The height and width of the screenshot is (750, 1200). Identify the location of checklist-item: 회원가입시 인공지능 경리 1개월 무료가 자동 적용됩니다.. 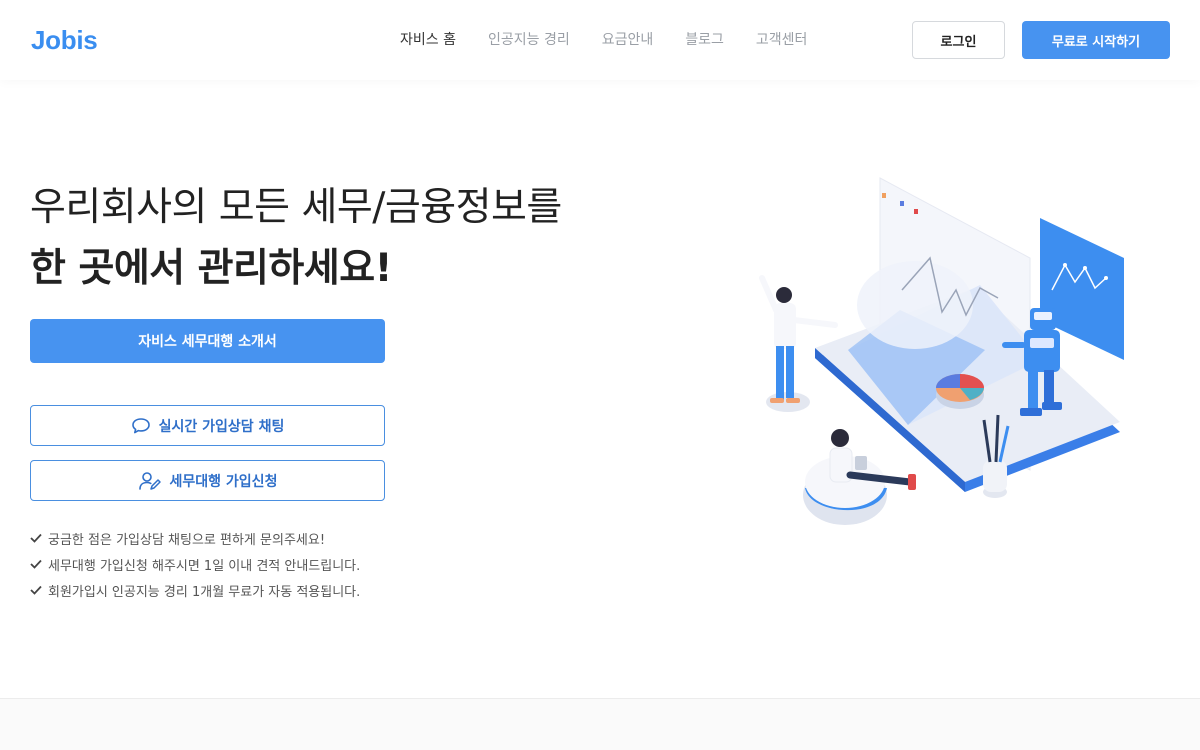
(195, 590).